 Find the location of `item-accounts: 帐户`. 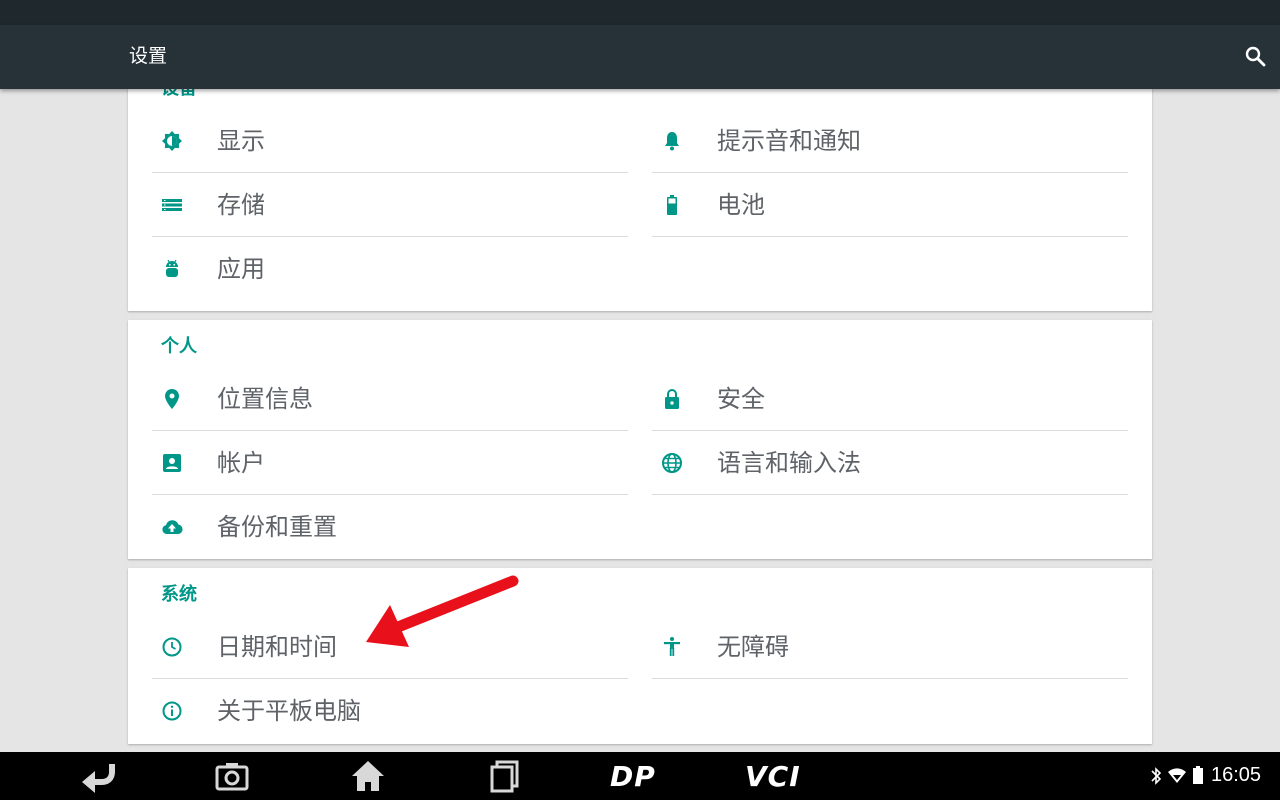

item-accounts: 帐户 is located at coordinates (390, 463).